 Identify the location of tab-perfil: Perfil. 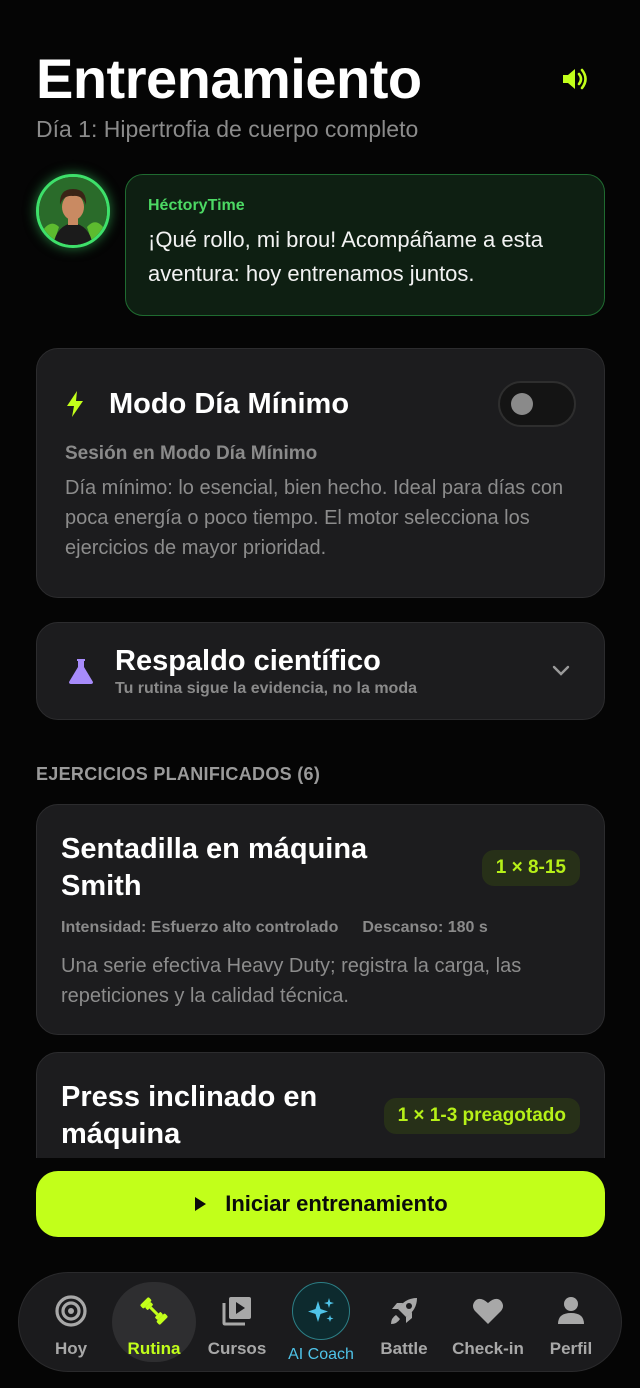
(571, 1323).